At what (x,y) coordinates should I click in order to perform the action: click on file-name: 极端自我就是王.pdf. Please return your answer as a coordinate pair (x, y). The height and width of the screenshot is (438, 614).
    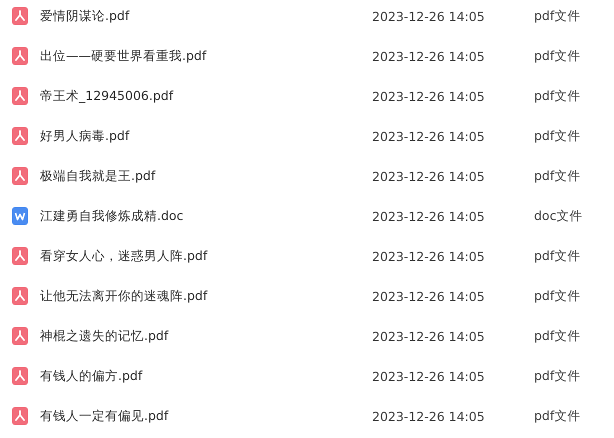
    Looking at the image, I should click on (200, 176).